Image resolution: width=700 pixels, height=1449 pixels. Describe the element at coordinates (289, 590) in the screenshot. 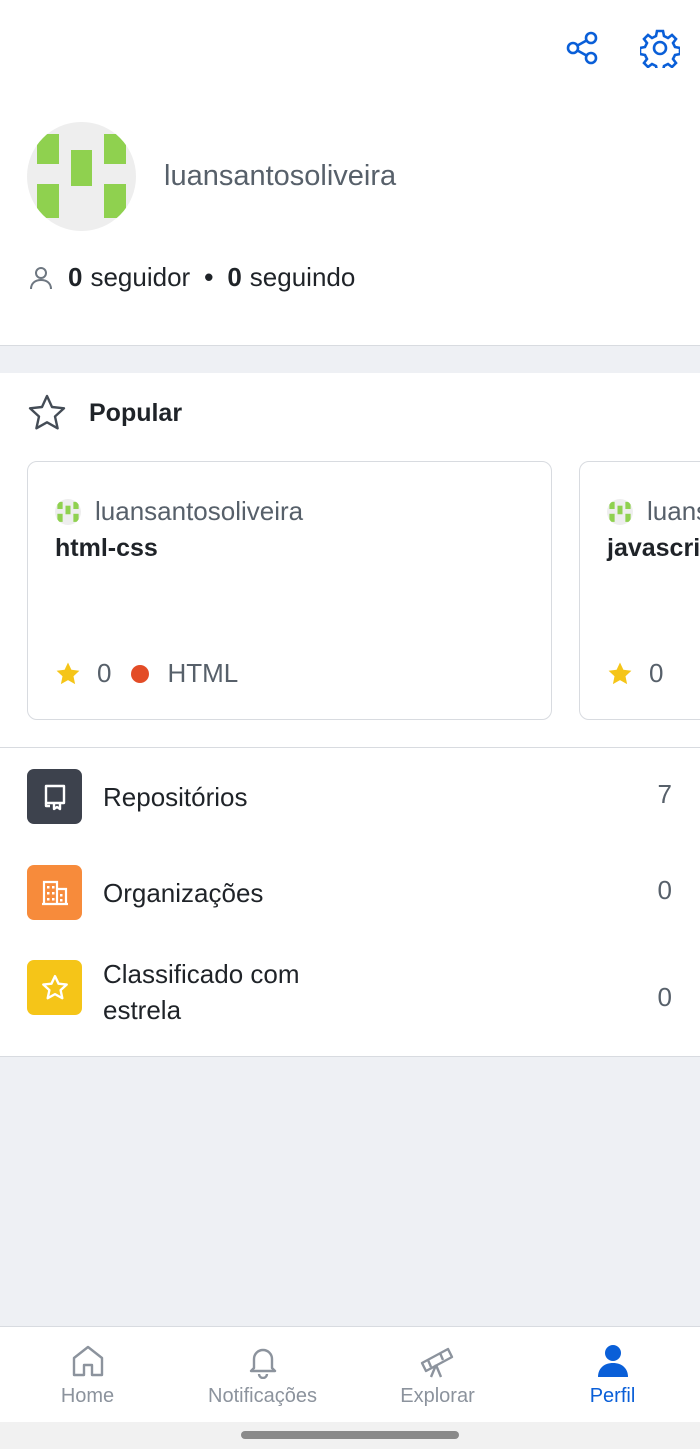

I see `repo-card: luansantosoliveira html-css 0 HTML` at that location.